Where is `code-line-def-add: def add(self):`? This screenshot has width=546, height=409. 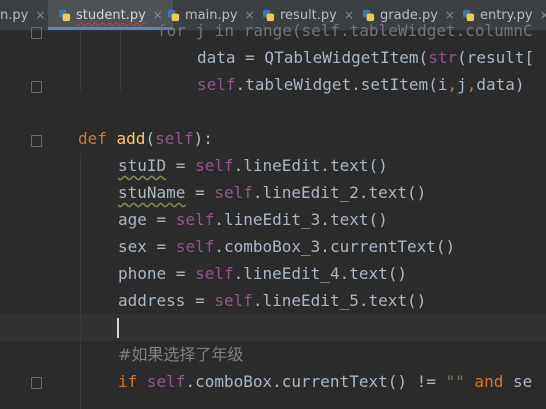
code-line-def-add: def add(self): is located at coordinates (145, 138).